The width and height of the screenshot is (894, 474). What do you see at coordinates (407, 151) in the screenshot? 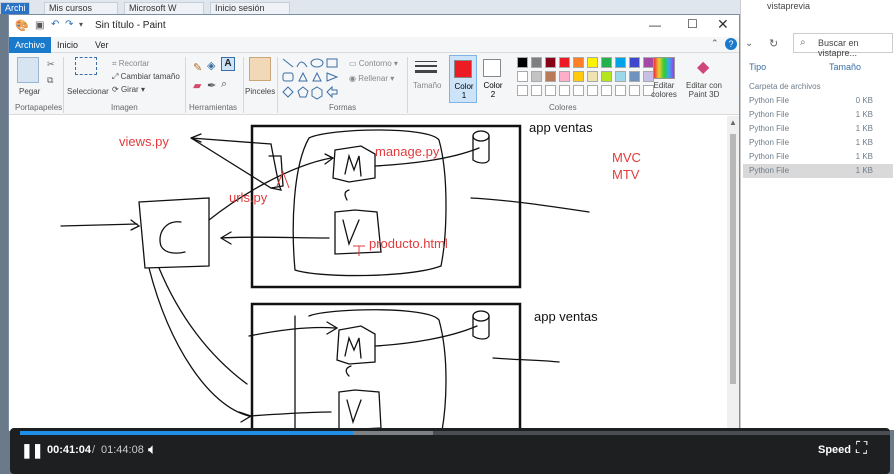
I see `label-manage: manage.py` at bounding box center [407, 151].